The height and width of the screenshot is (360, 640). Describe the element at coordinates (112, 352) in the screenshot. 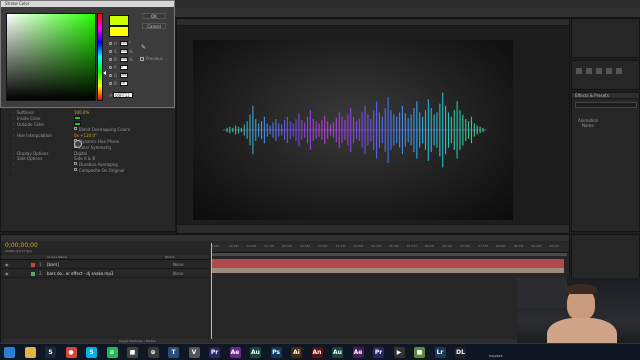

I see `spotify-icon: ≡` at that location.